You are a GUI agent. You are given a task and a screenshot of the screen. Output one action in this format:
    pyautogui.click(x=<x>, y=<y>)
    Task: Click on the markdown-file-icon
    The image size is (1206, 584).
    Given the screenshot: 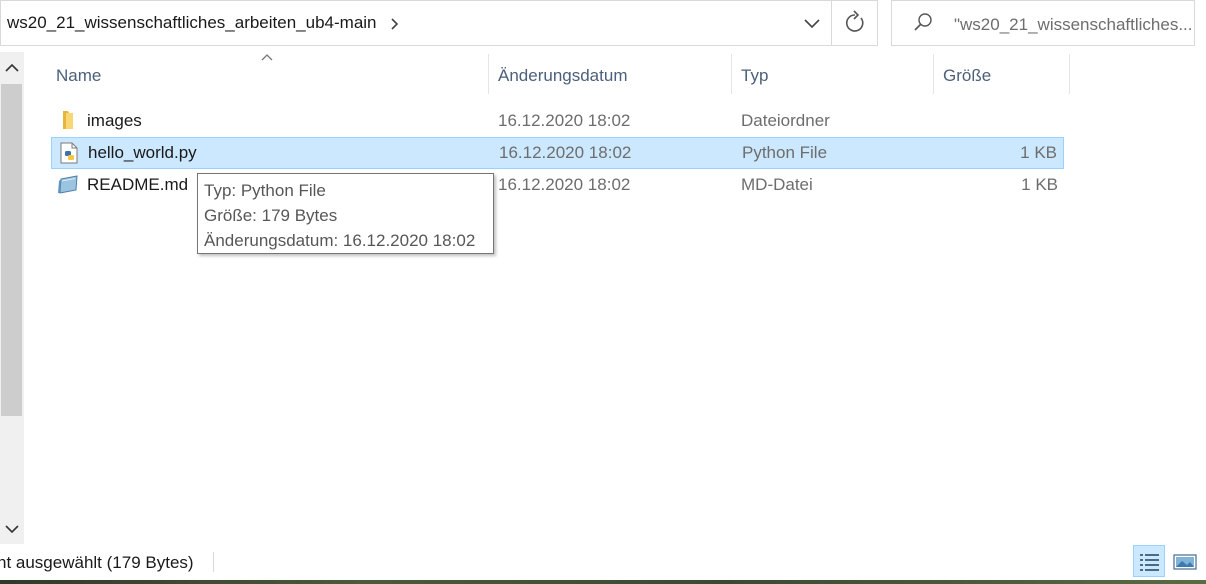 What is the action you would take?
    pyautogui.click(x=68, y=184)
    